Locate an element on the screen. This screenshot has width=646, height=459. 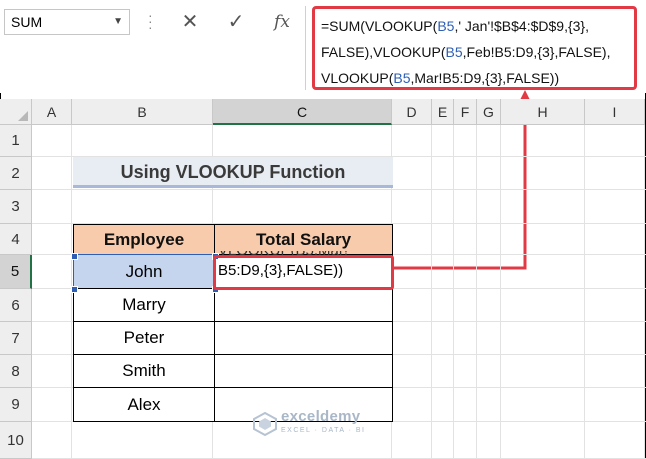
column-header-c: C is located at coordinates (302, 112).